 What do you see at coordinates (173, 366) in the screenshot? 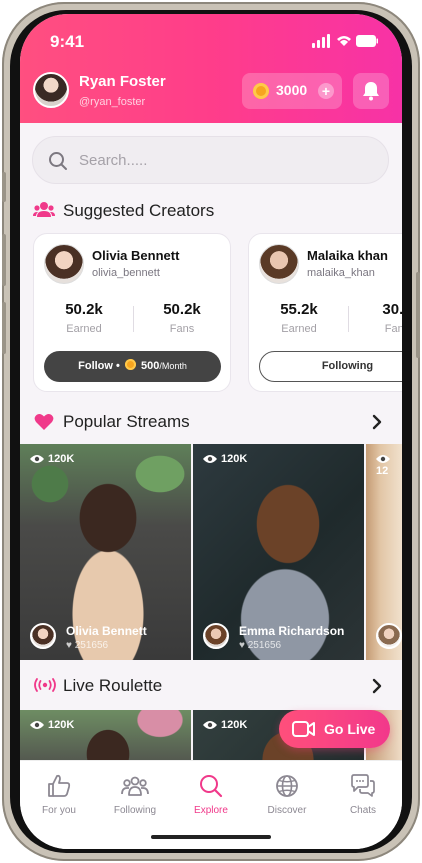
I see `follow-period: /Month` at bounding box center [173, 366].